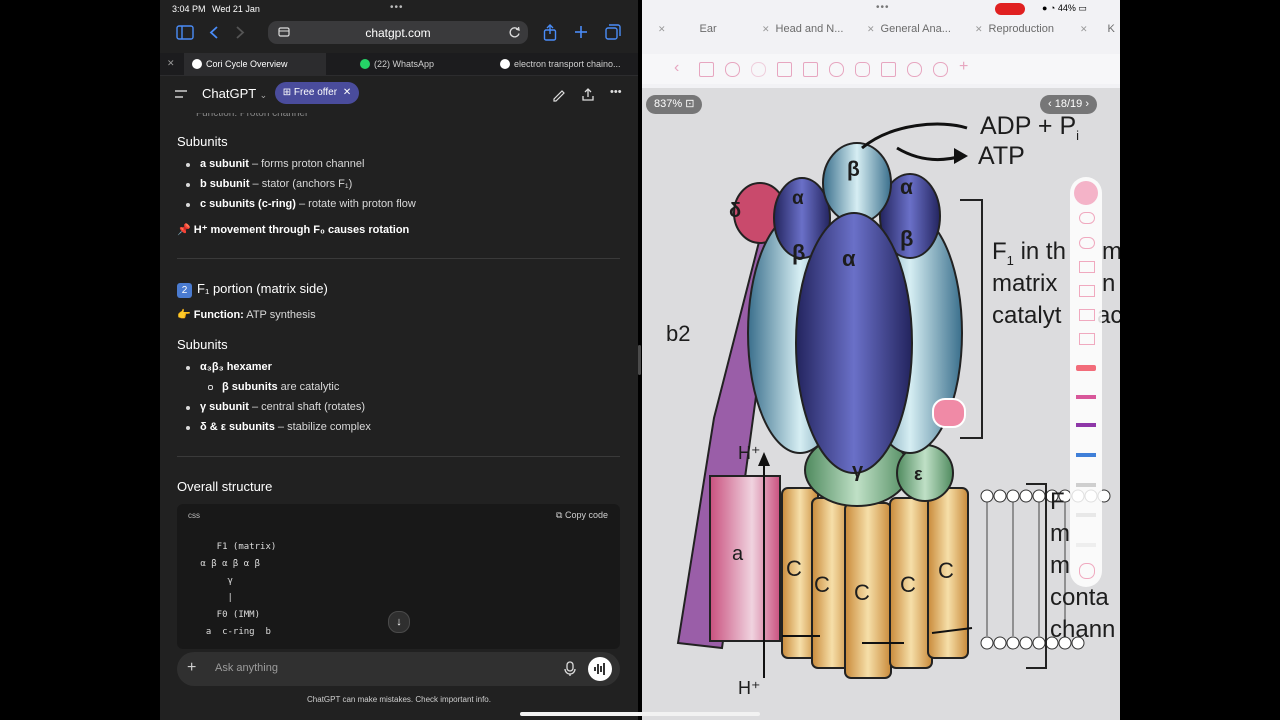 This screenshot has width=1280, height=720. Describe the element at coordinates (1086, 193) in the screenshot. I see `pen-tool-icon` at that location.